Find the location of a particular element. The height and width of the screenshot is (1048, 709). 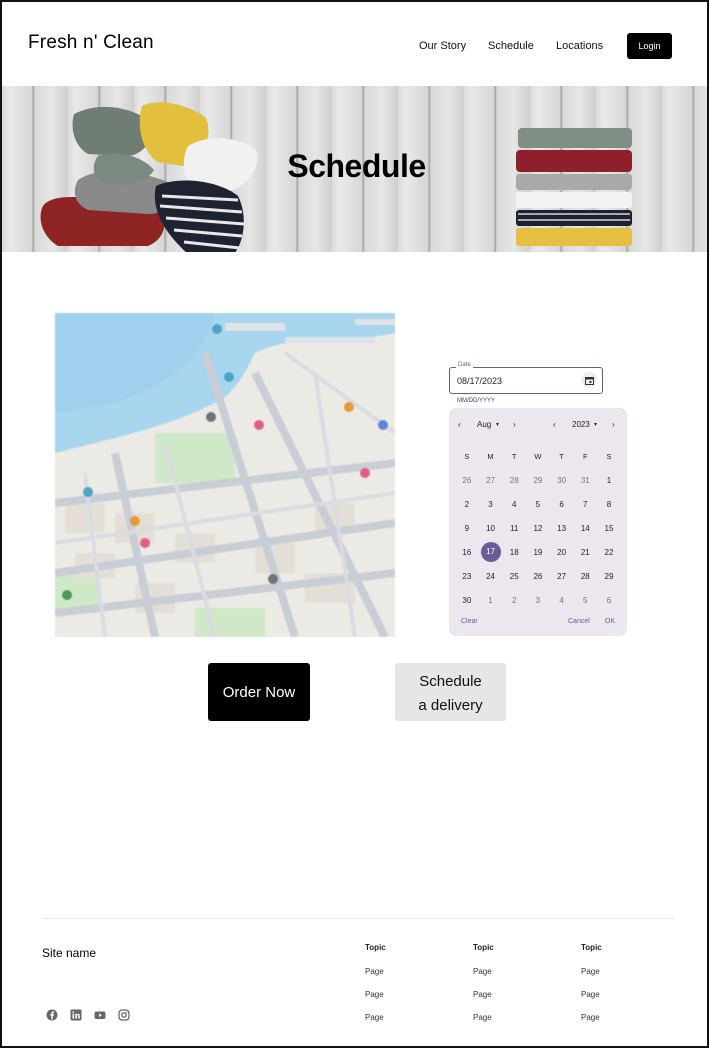

calendar-day: 8 is located at coordinates (609, 504).